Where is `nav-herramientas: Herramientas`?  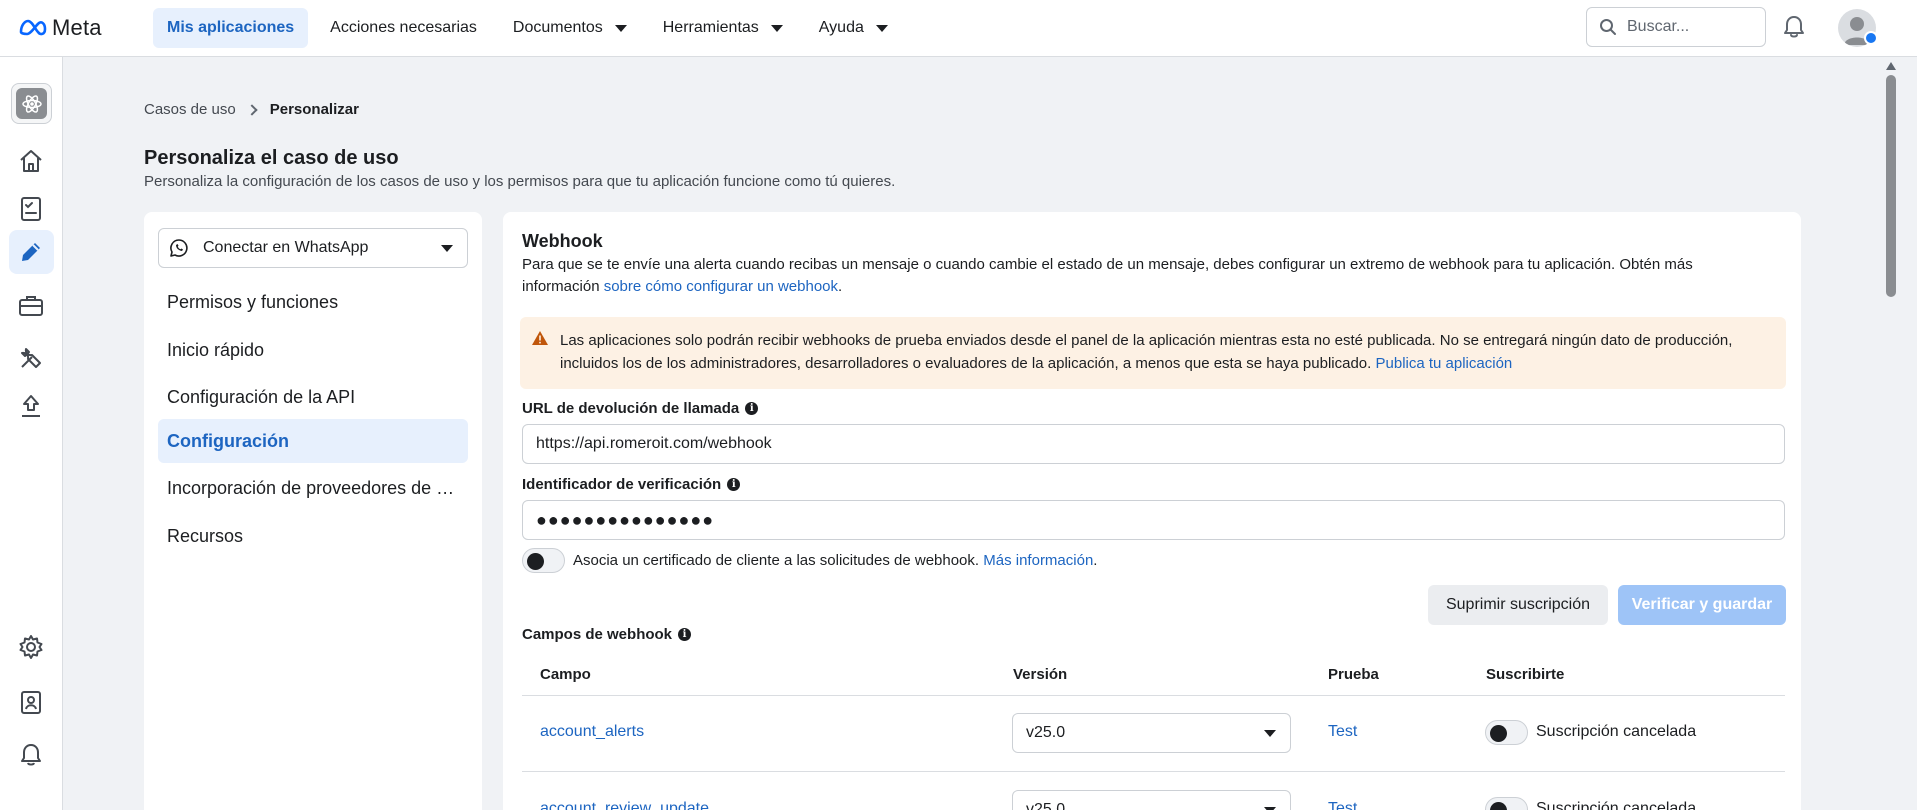
nav-herramientas: Herramientas is located at coordinates (723, 28).